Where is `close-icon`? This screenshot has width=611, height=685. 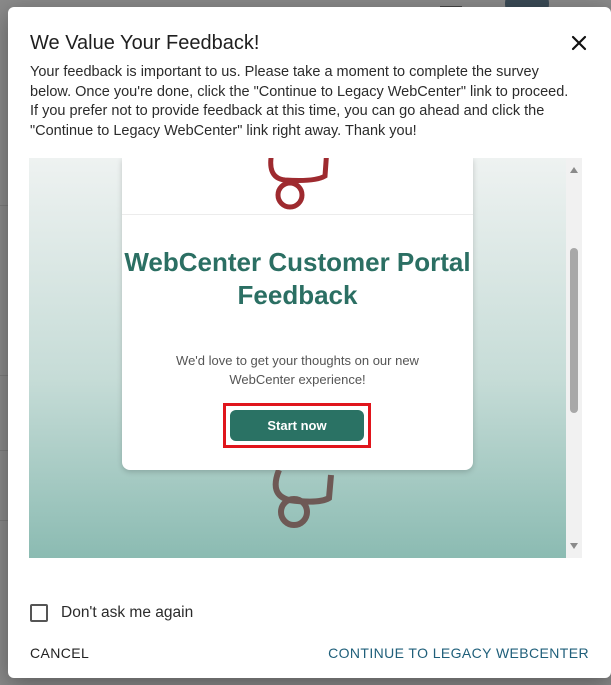 close-icon is located at coordinates (579, 43).